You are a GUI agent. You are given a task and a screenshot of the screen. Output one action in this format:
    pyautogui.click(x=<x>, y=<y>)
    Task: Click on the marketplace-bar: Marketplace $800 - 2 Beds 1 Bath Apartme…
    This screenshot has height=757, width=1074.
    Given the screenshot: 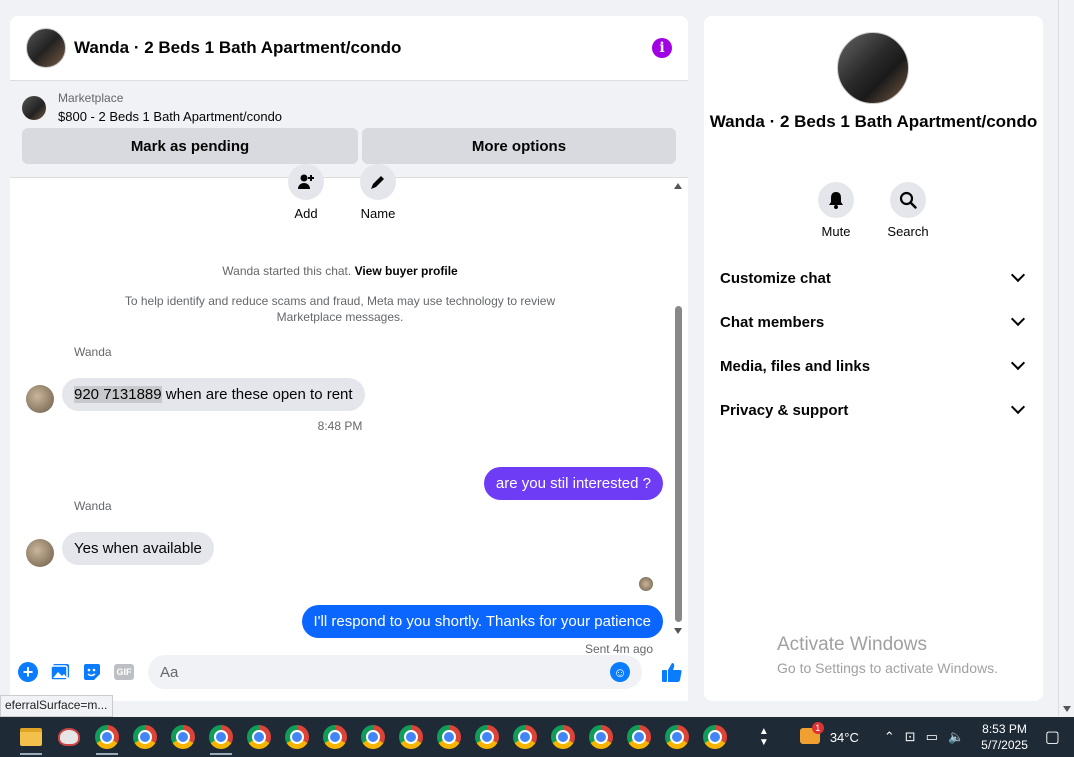 What is the action you would take?
    pyautogui.click(x=349, y=129)
    